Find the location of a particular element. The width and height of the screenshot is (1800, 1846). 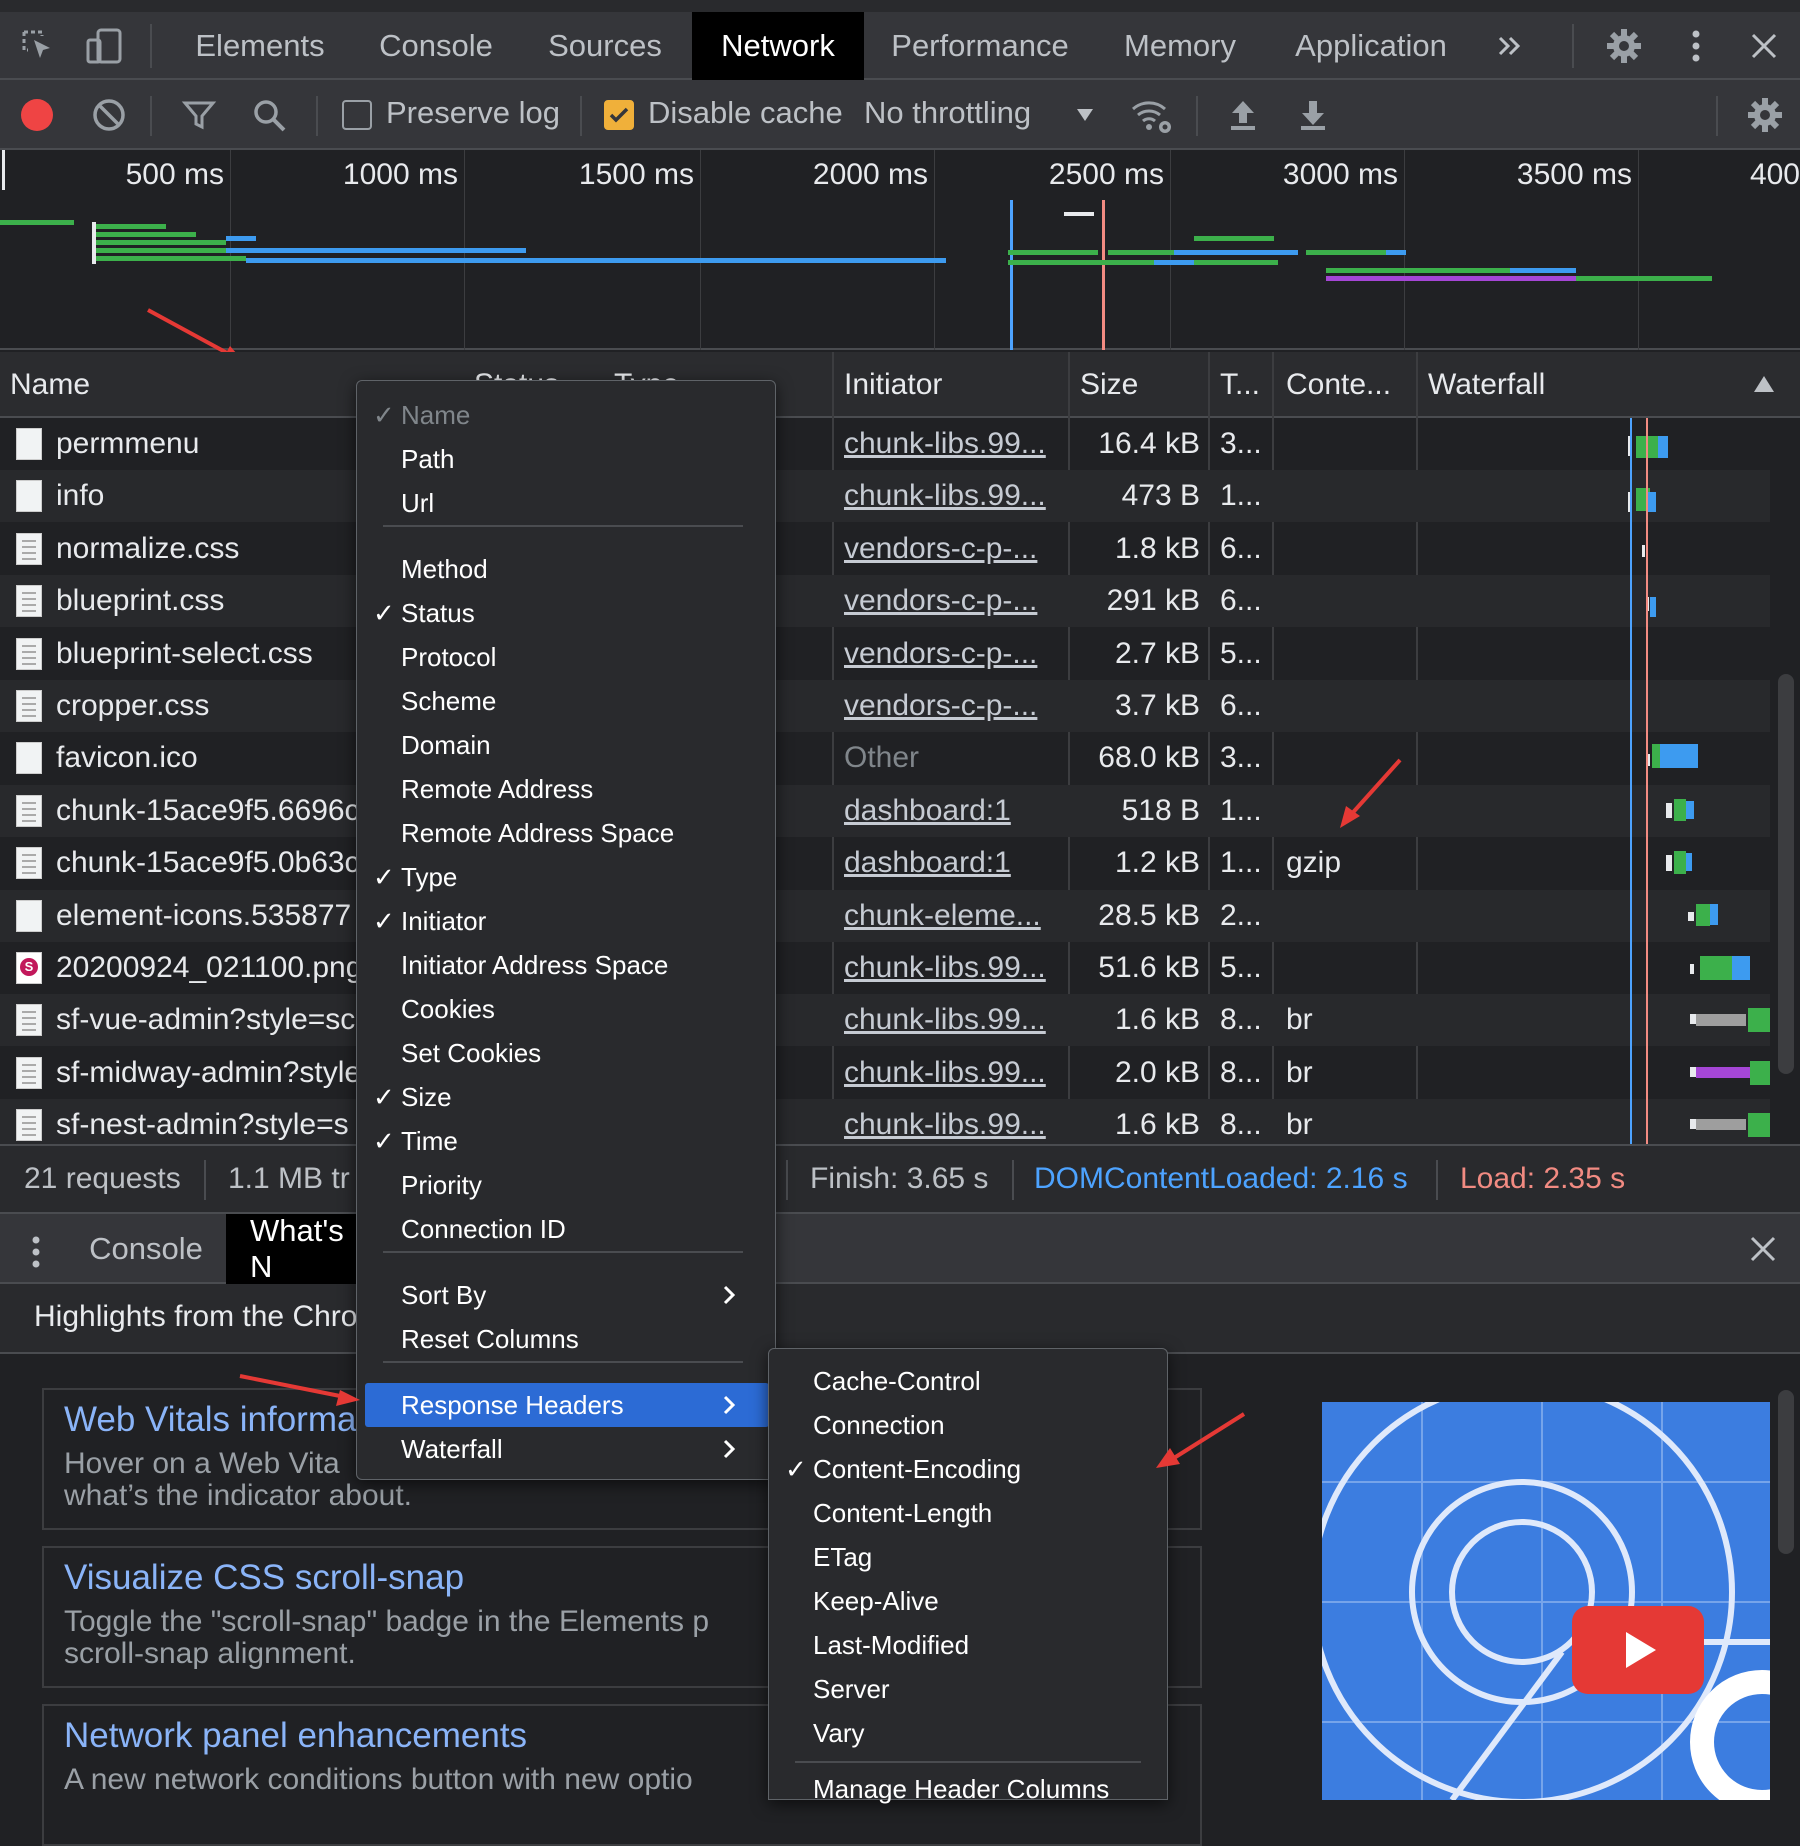

submenu-item-cache-control: Cache-Control is located at coordinates (968, 1381).